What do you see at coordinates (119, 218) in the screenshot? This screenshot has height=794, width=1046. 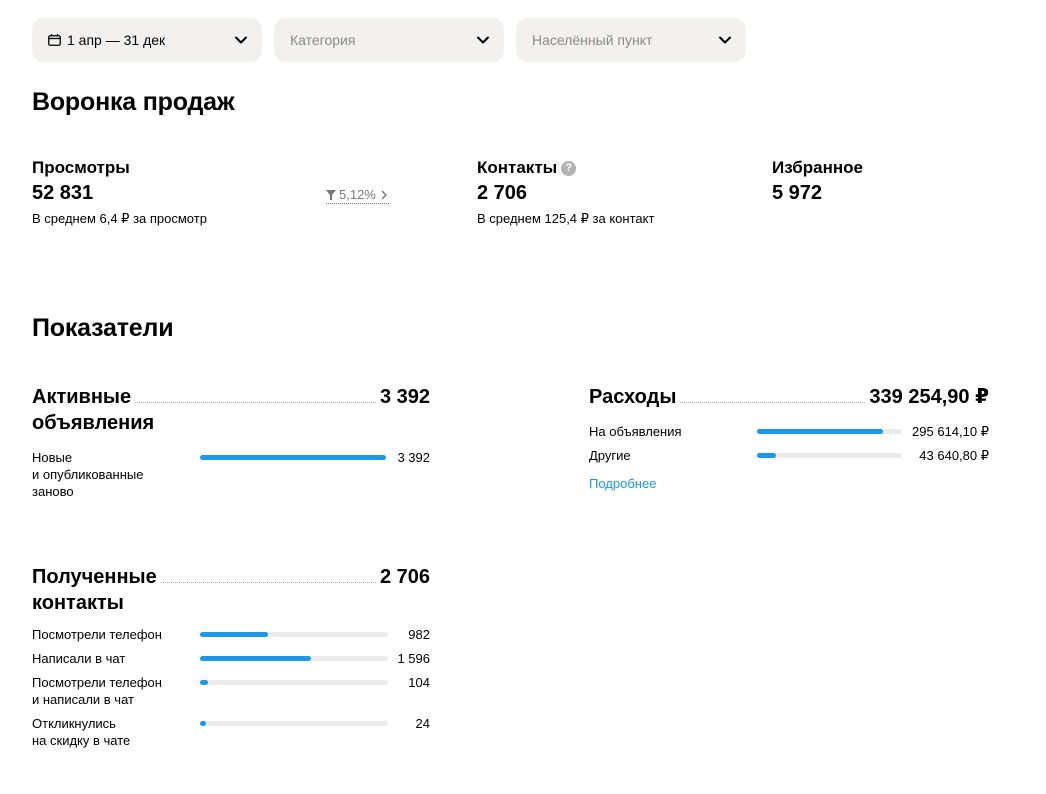 I see `views-sub: В среднем 6,4 ₽ за просмотр` at bounding box center [119, 218].